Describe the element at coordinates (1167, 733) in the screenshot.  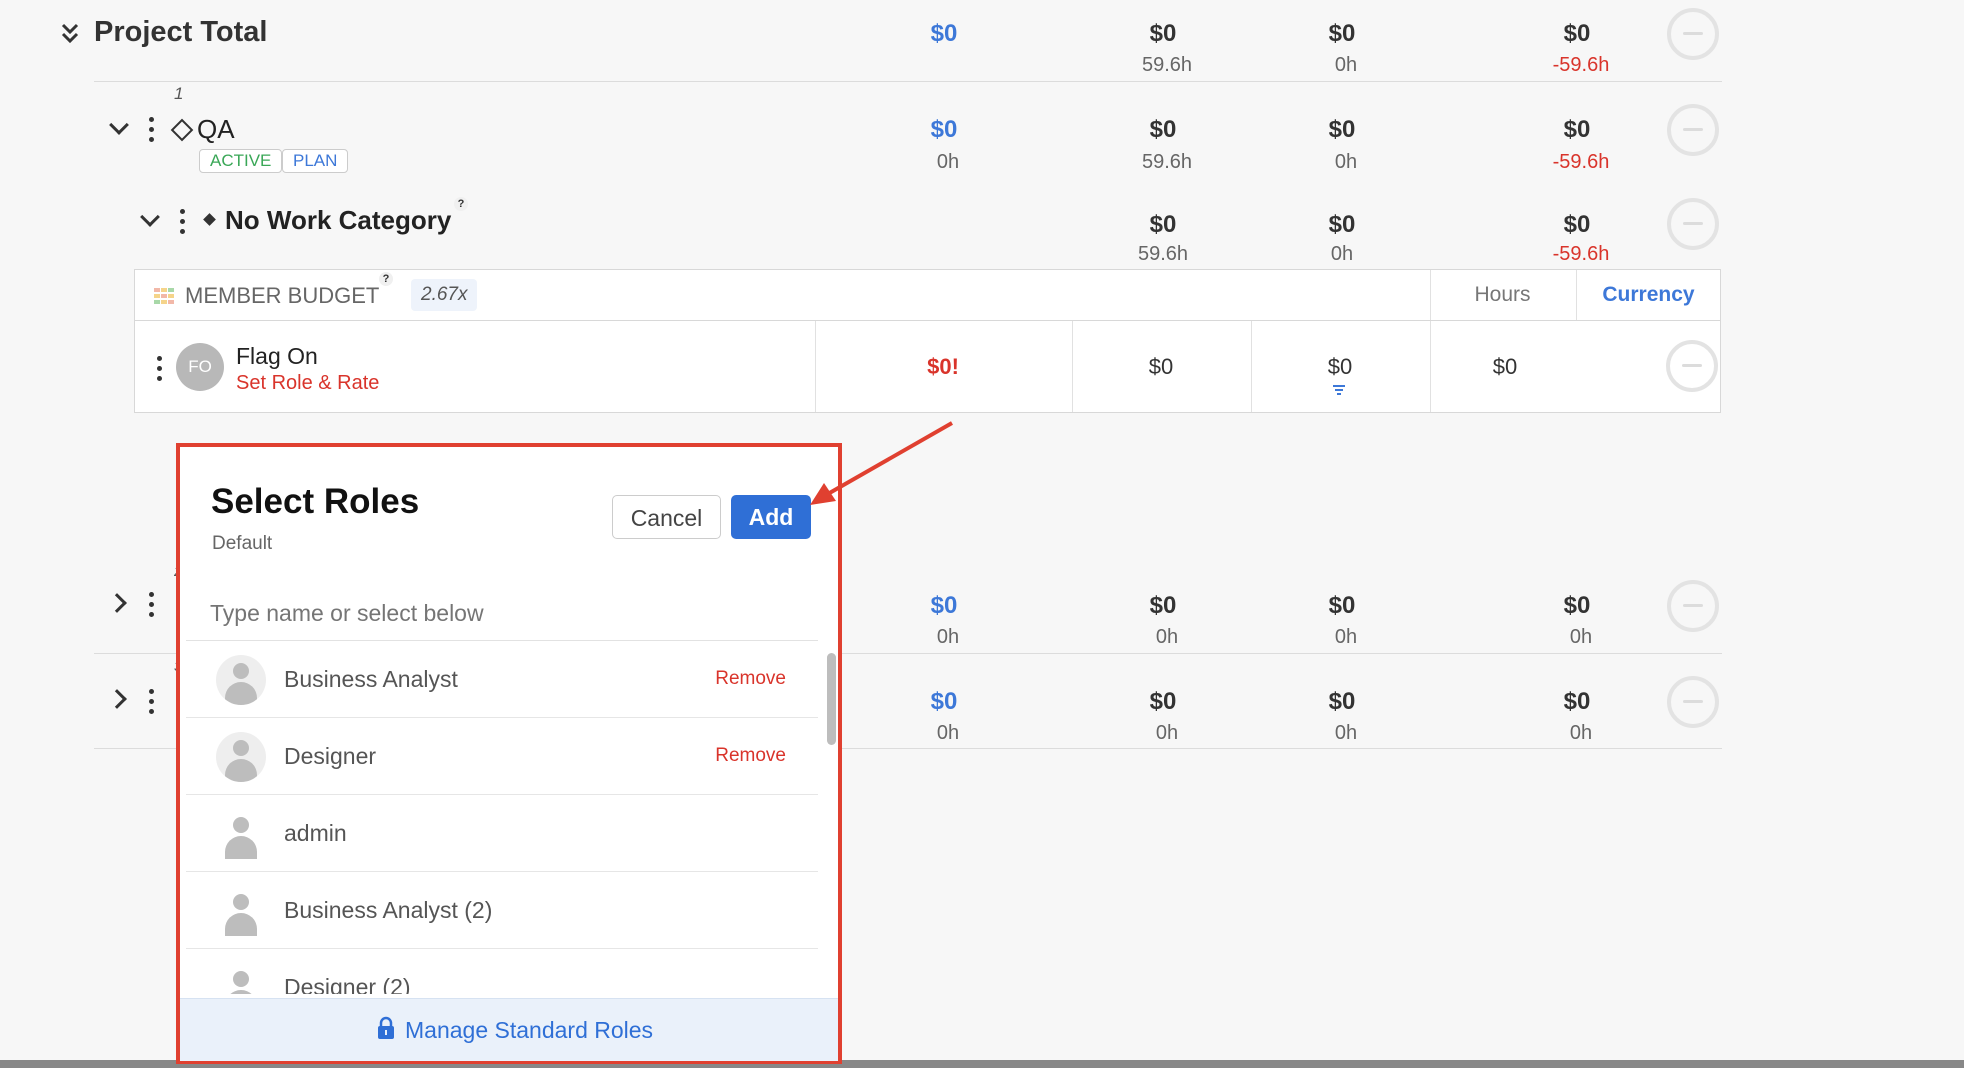
I see `phase-3-col2-hours: 0h` at that location.